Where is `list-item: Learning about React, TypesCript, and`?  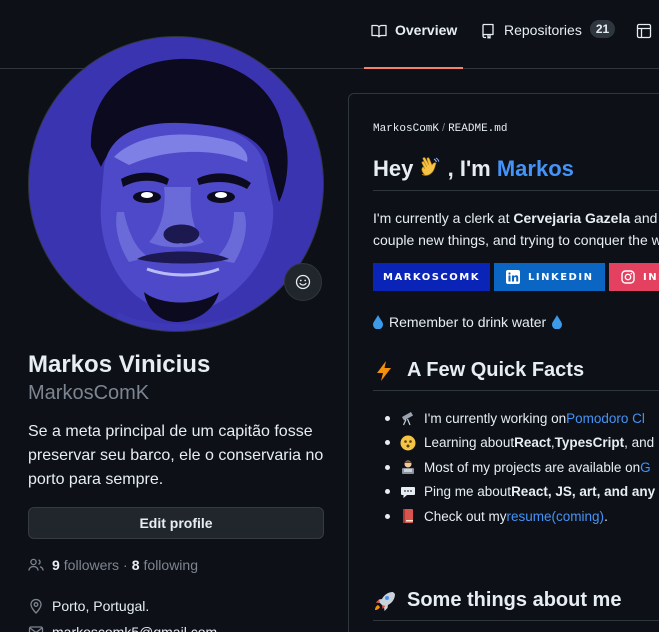 list-item: Learning about React, TypesCript, and is located at coordinates (514, 443).